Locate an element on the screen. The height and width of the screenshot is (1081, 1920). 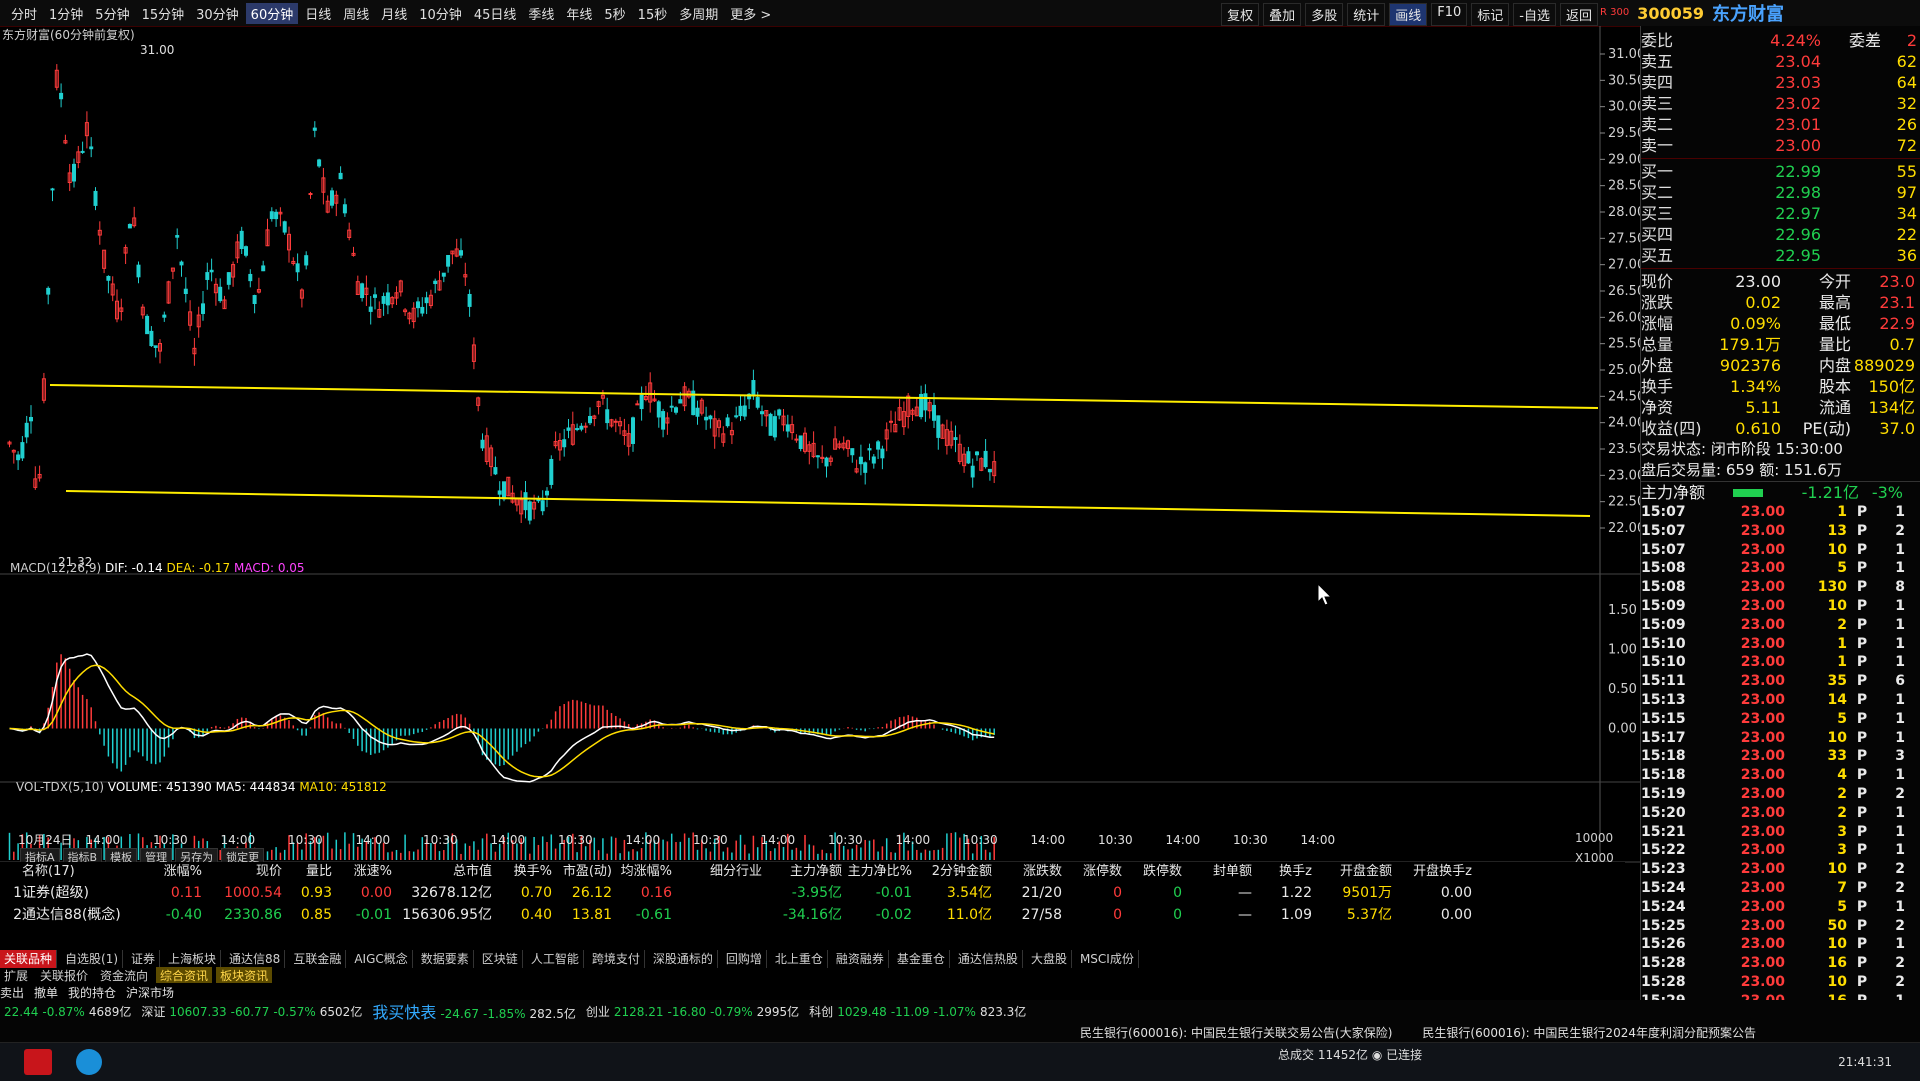
tool-1: 叠加 is located at coordinates (1282, 14).